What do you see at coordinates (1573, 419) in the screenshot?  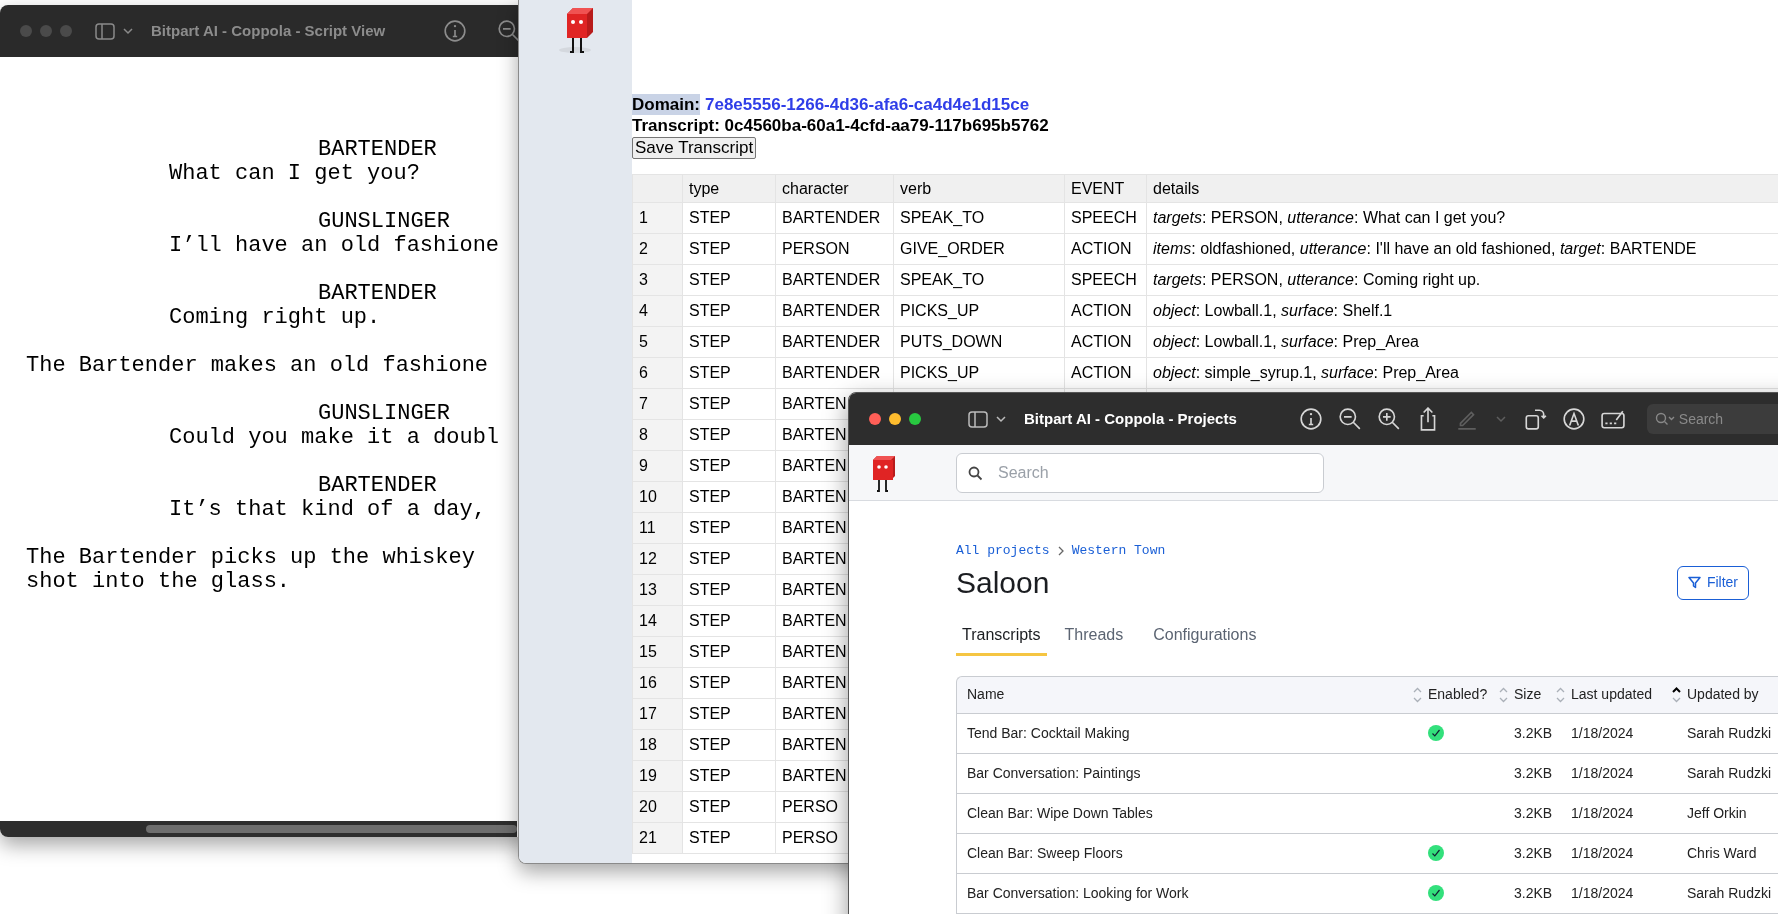 I see `markup-icon` at bounding box center [1573, 419].